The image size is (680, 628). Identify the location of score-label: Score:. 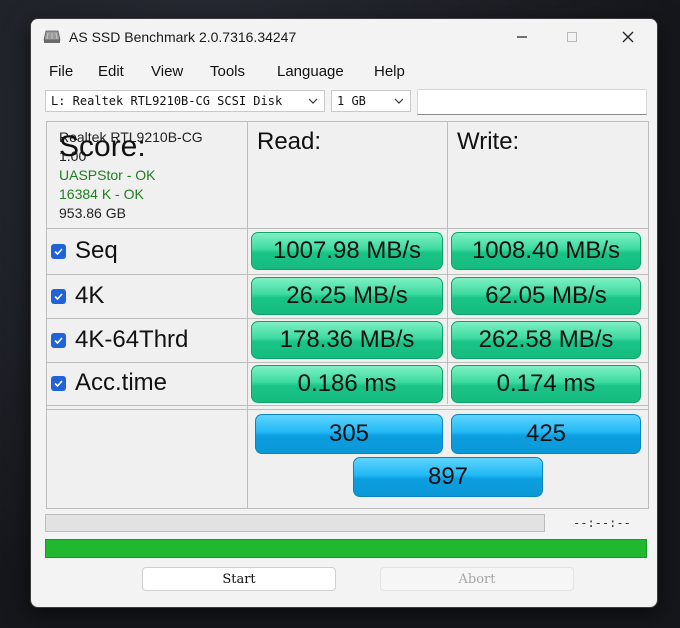
(102, 146).